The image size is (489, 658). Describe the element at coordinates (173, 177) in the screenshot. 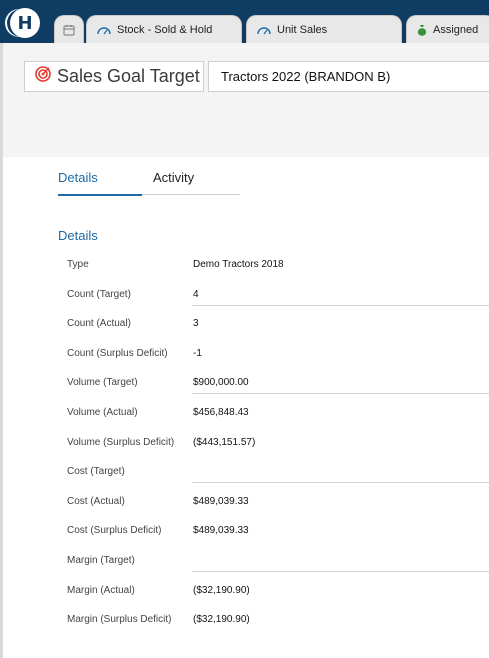

I see `tab-activity: Activity` at that location.